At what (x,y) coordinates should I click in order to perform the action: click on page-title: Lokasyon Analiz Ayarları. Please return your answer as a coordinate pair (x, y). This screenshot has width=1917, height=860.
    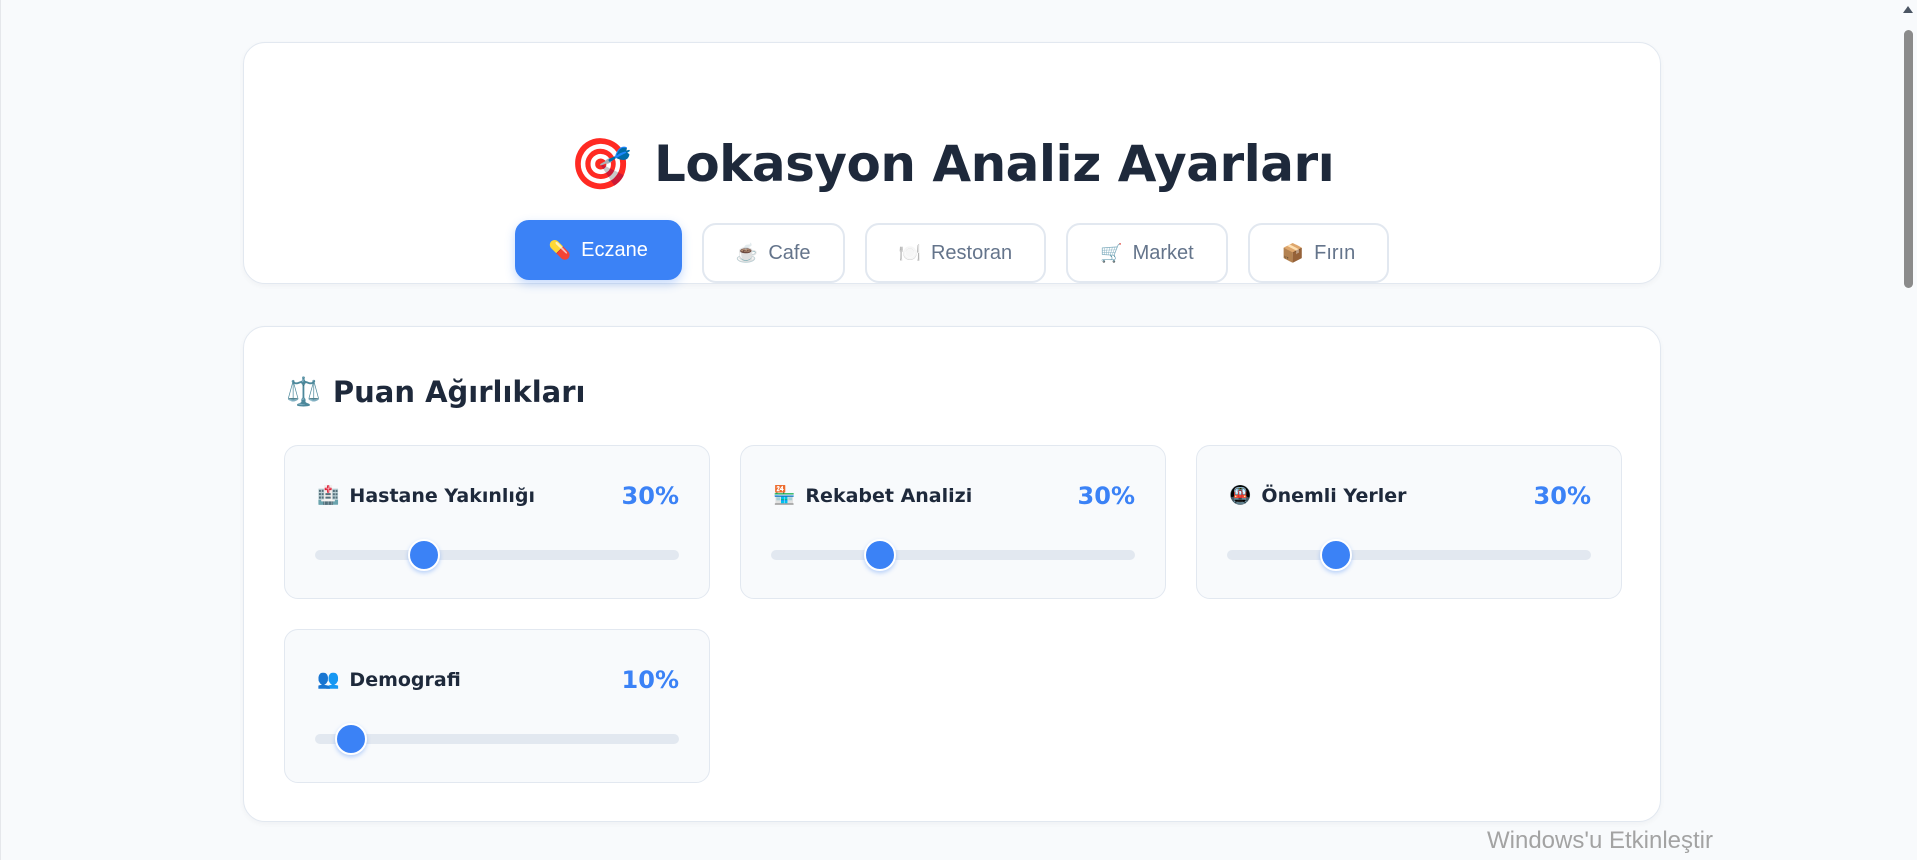
    Looking at the image, I should click on (994, 164).